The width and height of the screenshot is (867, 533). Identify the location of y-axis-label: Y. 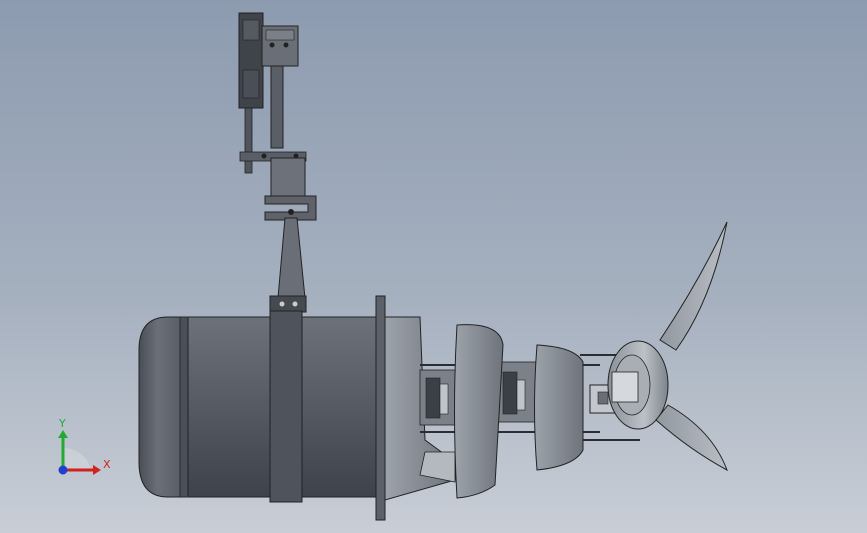
(62, 423).